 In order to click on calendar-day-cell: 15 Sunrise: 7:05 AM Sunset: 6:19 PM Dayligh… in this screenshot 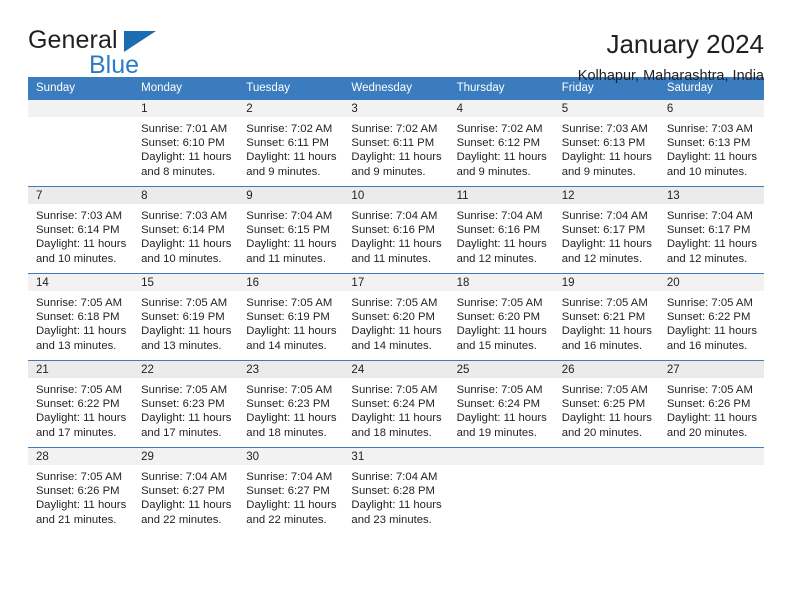, I will do `click(186, 317)`.